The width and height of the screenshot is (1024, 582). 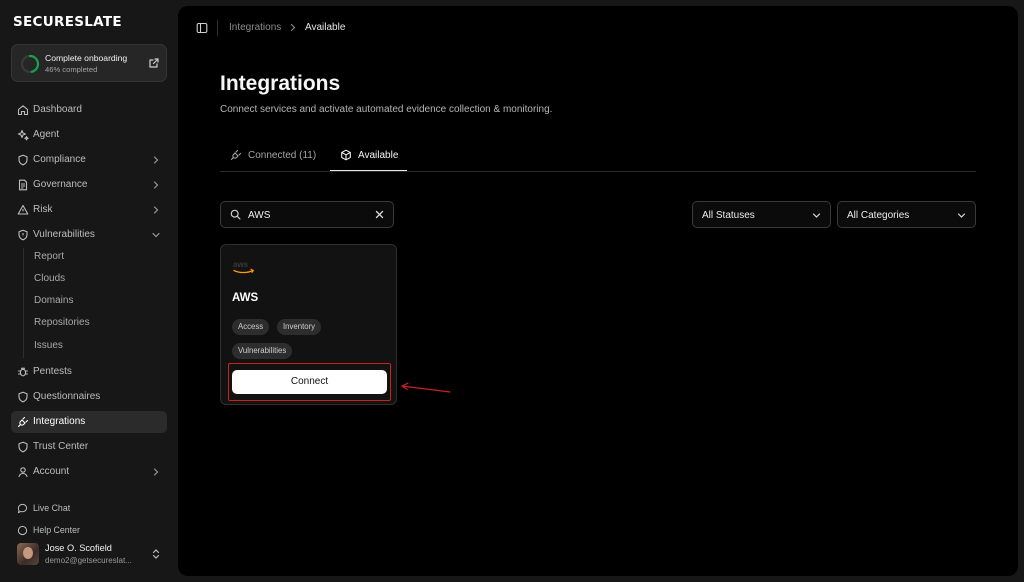 I want to click on help-icon, so click(x=22, y=530).